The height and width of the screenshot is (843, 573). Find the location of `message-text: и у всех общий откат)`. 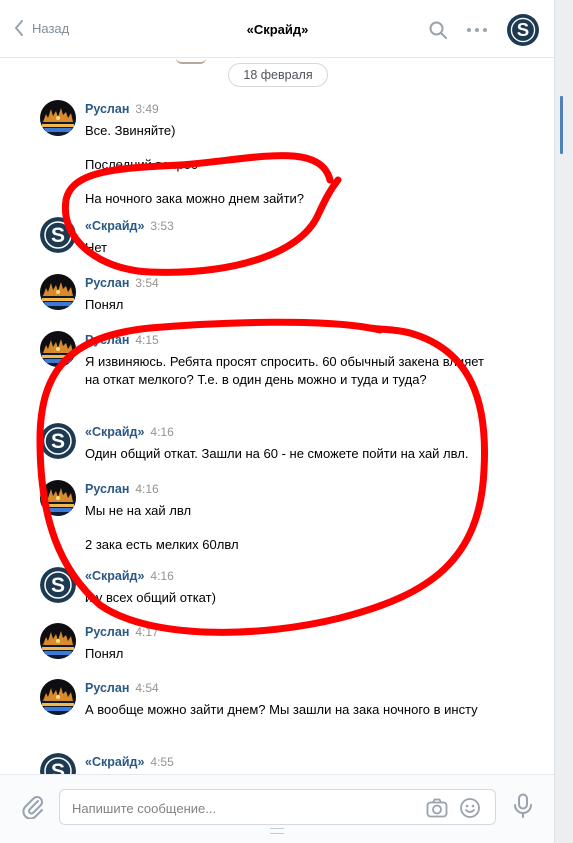

message-text: и у всех общий откат) is located at coordinates (150, 597).